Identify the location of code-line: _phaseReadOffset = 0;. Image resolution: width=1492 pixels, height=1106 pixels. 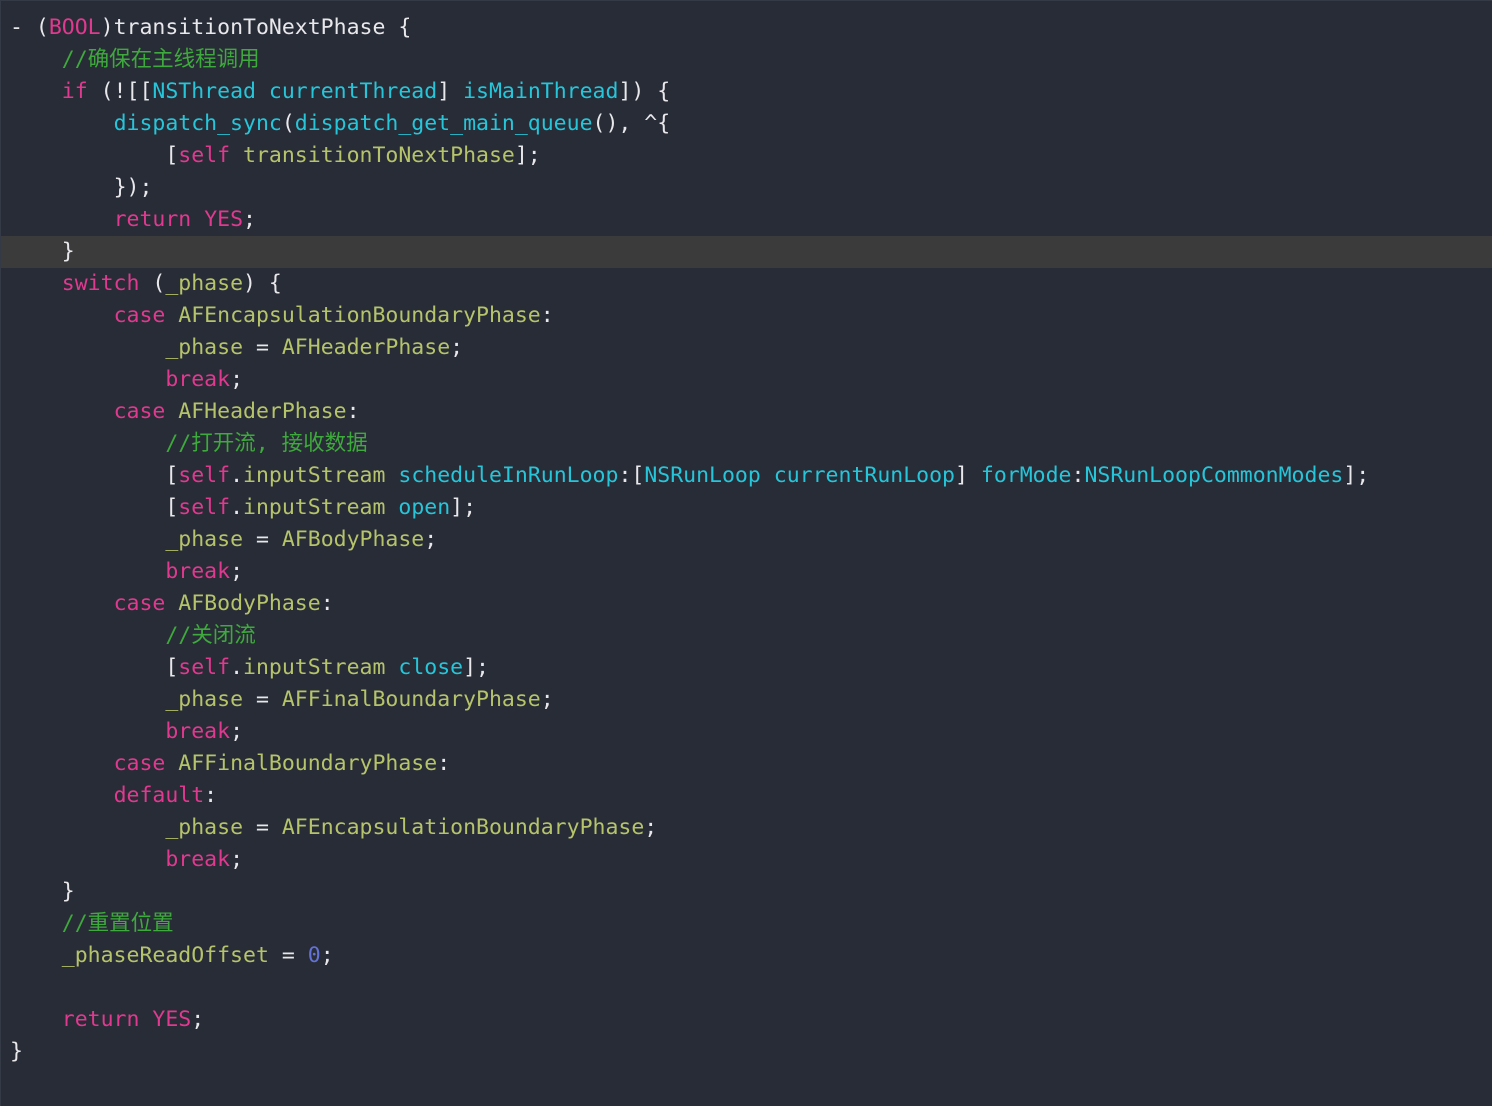
(746, 956).